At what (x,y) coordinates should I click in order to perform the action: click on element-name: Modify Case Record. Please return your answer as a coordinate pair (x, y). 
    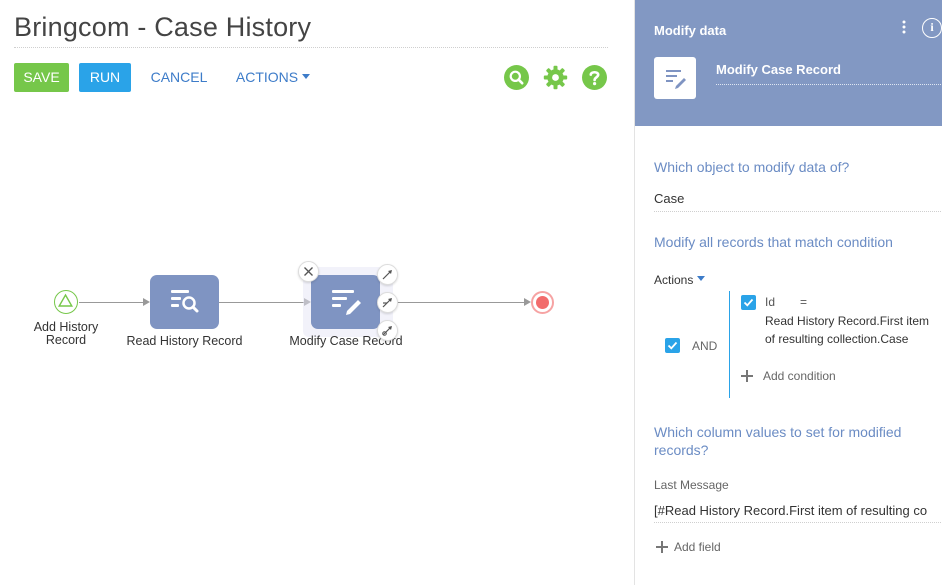
    Looking at the image, I should click on (778, 69).